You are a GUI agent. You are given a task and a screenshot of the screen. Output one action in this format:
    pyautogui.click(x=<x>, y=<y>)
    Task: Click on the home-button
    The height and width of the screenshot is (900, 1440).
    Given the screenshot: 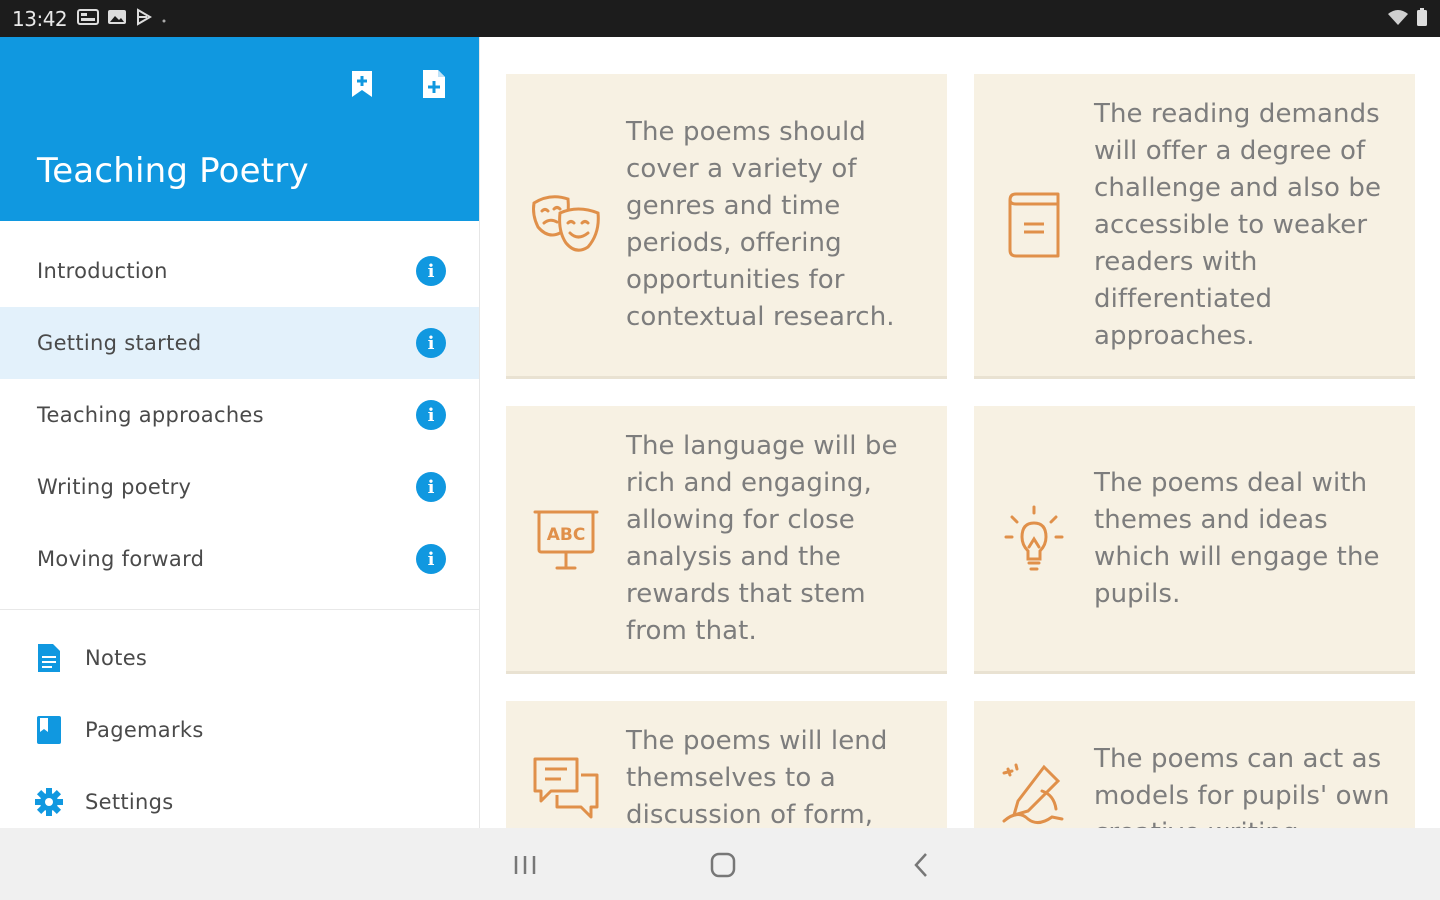 What is the action you would take?
    pyautogui.click(x=723, y=865)
    